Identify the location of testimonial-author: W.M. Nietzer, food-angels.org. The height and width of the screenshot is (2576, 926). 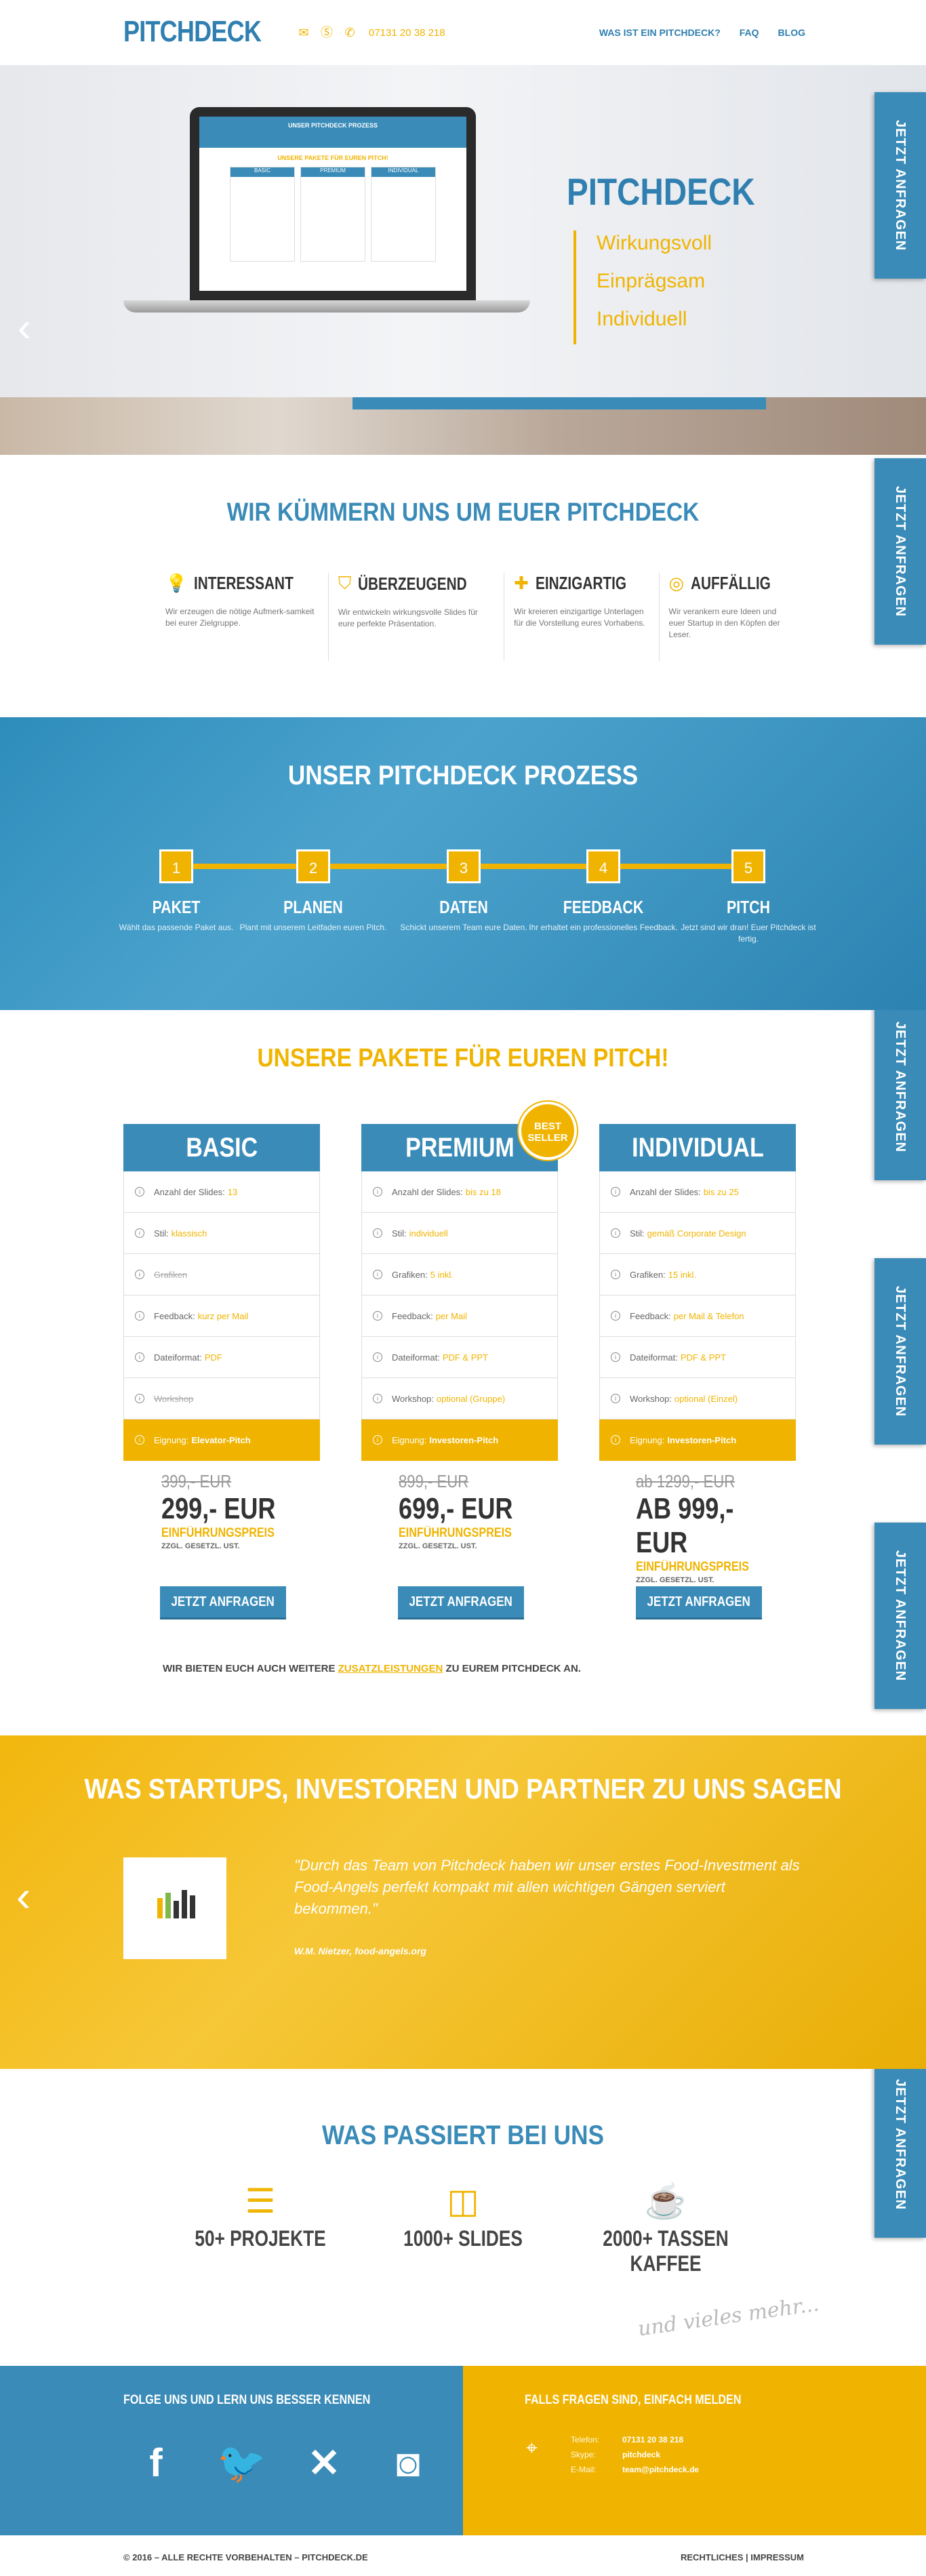
(360, 1951).